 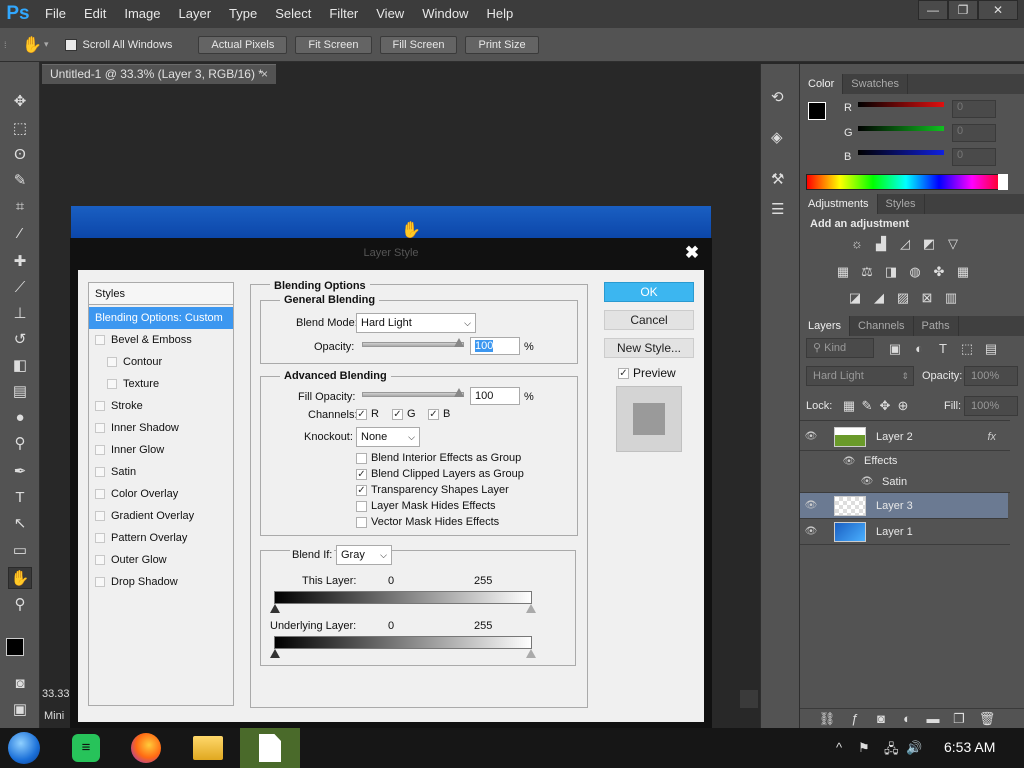 What do you see at coordinates (20, 523) in the screenshot?
I see `path-selection-tool-icon: ↖` at bounding box center [20, 523].